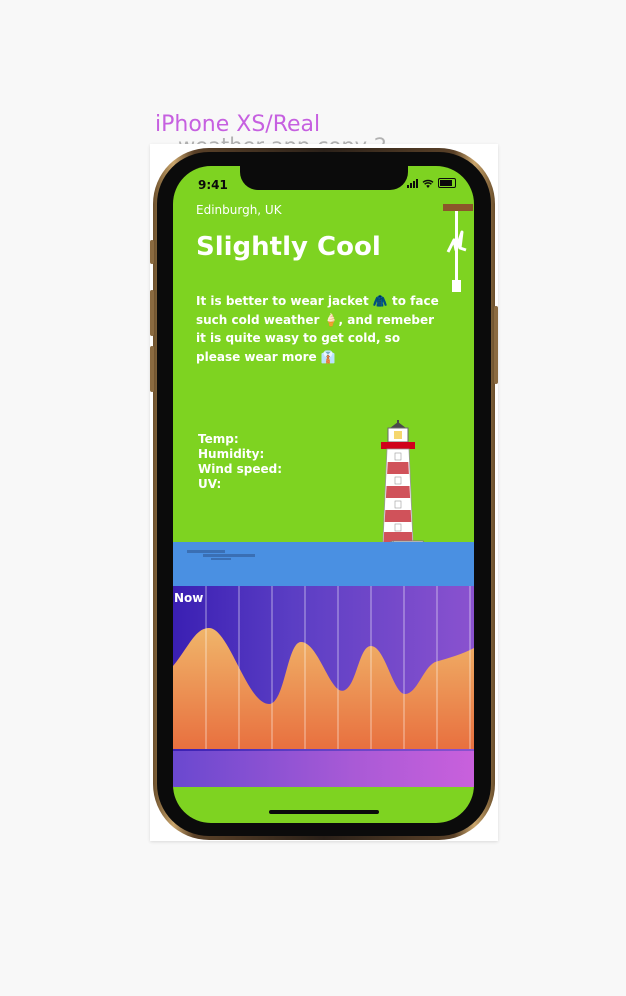 The image size is (626, 996). I want to click on wifi-icon, so click(428, 183).